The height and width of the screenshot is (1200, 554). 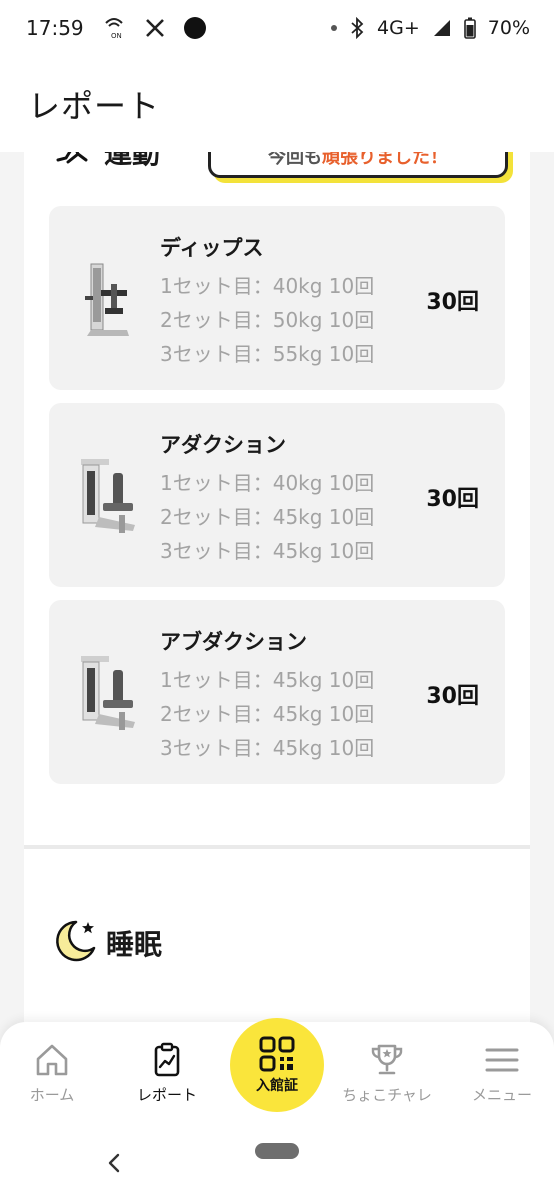 What do you see at coordinates (277, 1151) in the screenshot?
I see `home-gesture-pill` at bounding box center [277, 1151].